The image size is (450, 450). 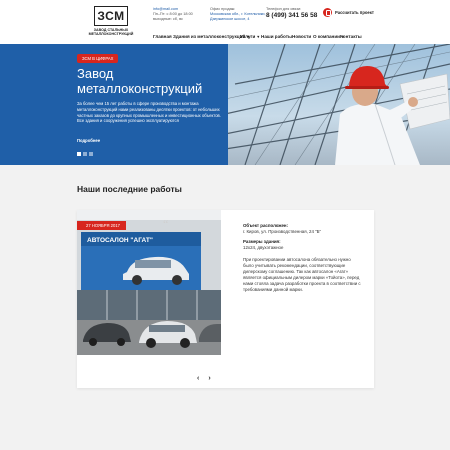 I want to click on nav-item-contacts: Контакты, so click(x=351, y=36).